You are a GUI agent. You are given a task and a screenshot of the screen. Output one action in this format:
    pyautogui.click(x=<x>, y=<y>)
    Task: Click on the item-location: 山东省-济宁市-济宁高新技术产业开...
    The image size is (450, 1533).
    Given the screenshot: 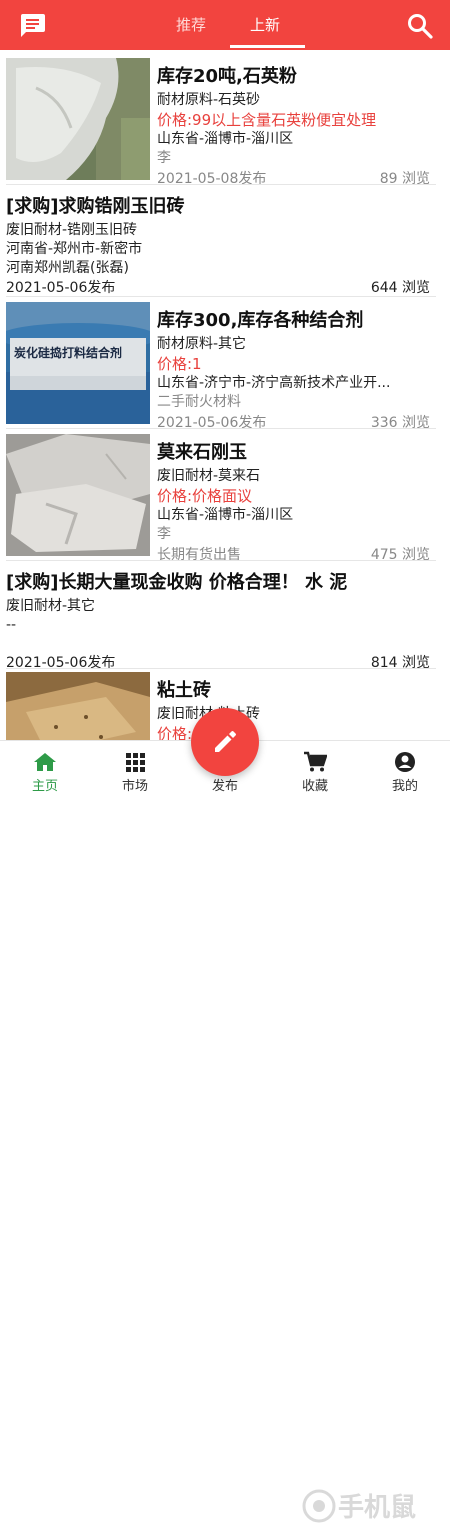 What is the action you would take?
    pyautogui.click(x=274, y=383)
    